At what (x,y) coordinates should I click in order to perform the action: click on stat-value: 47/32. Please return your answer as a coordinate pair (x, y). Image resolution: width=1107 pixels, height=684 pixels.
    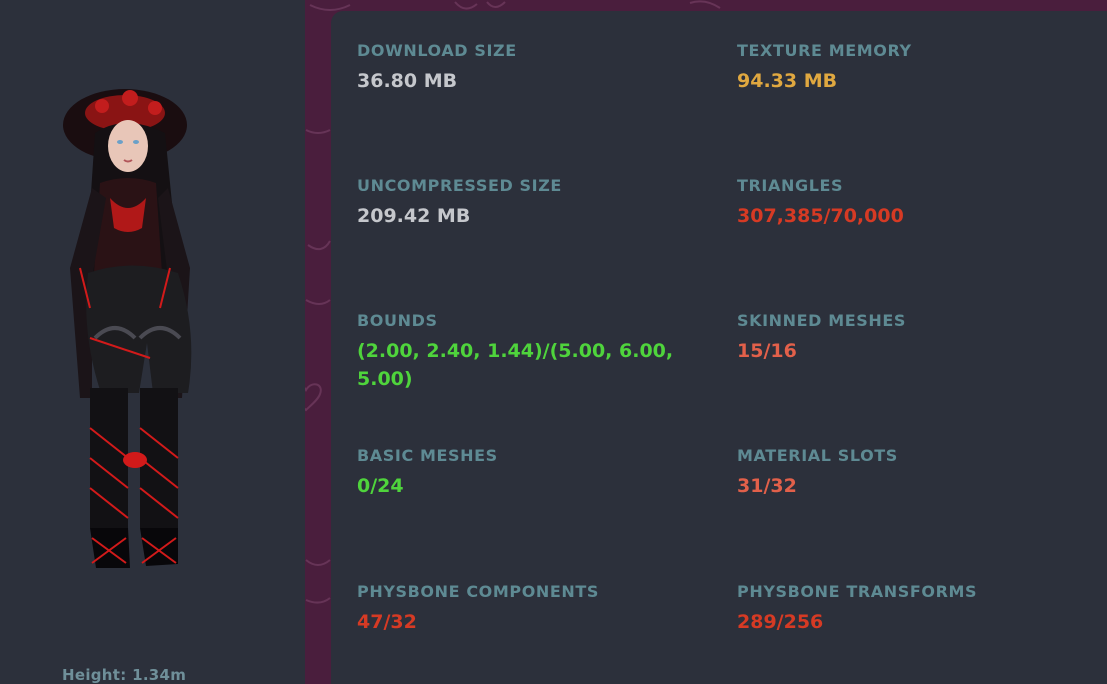
    Looking at the image, I should click on (387, 622).